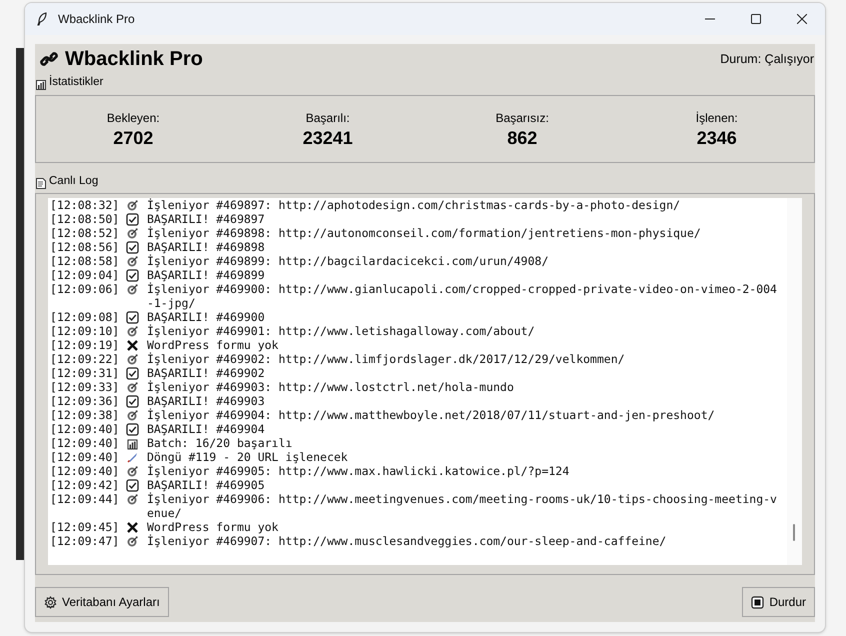  I want to click on log-message: BAŞARILI! #469900, so click(206, 317).